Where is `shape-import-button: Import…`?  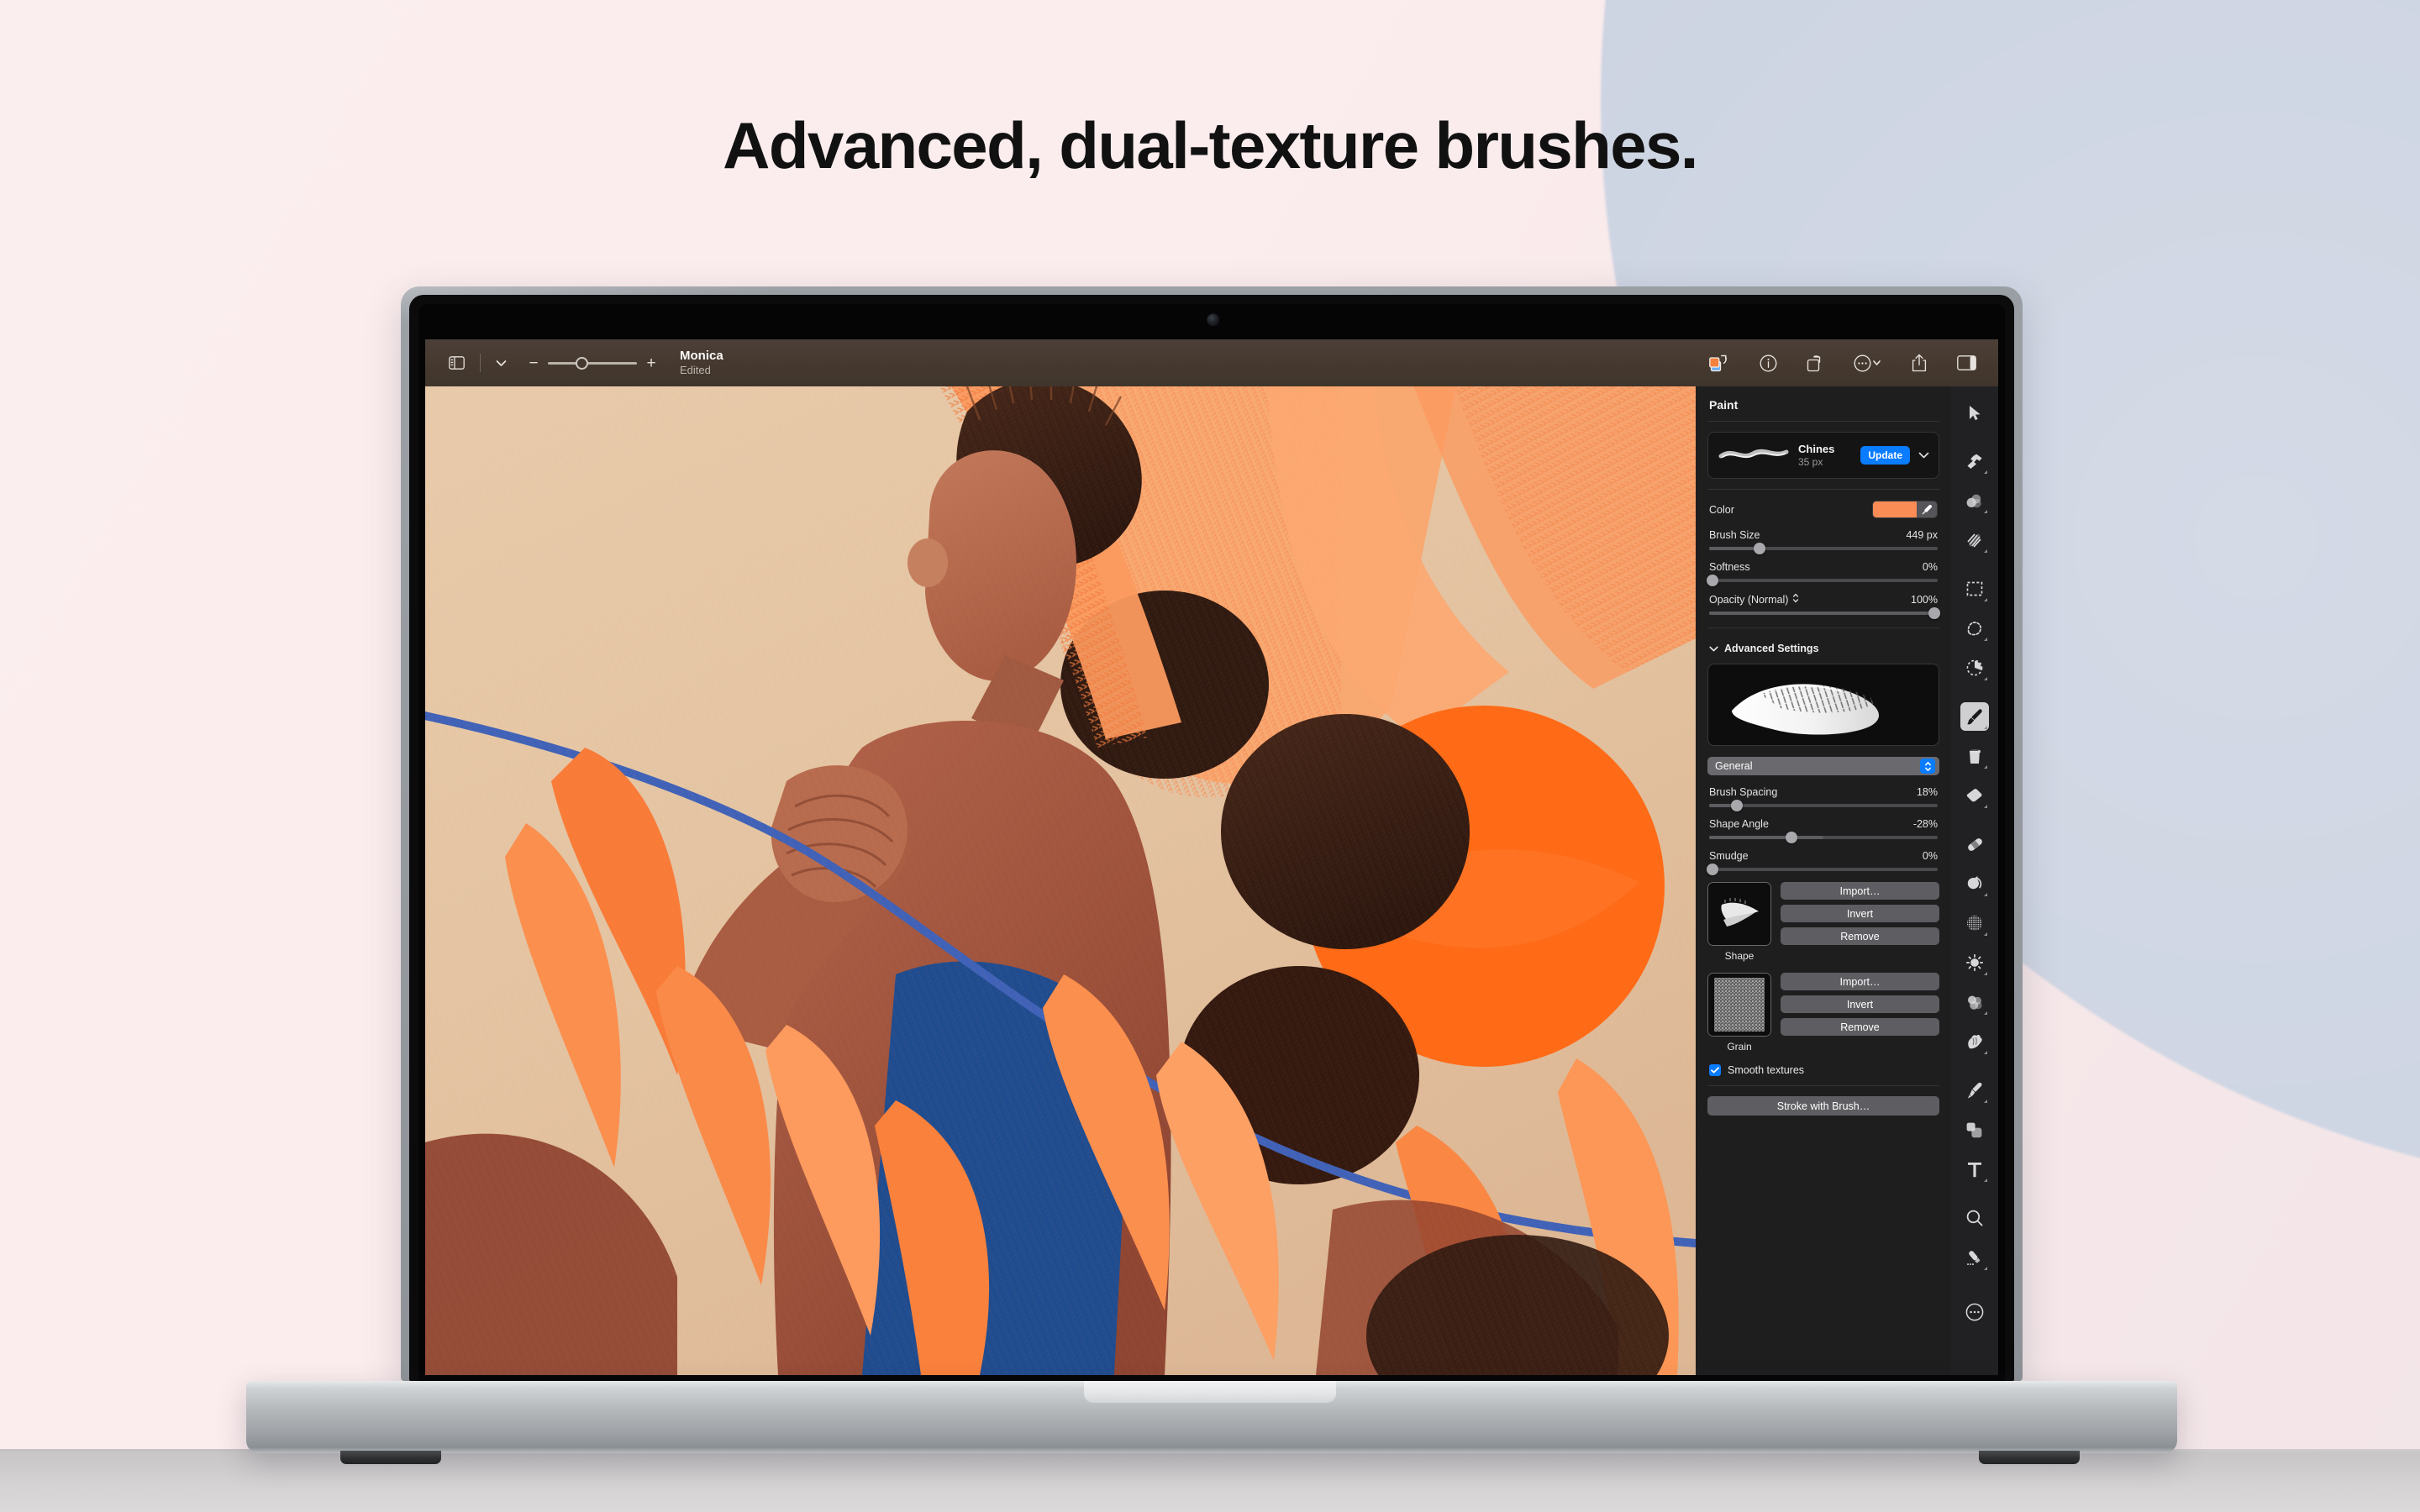 shape-import-button: Import… is located at coordinates (1860, 891).